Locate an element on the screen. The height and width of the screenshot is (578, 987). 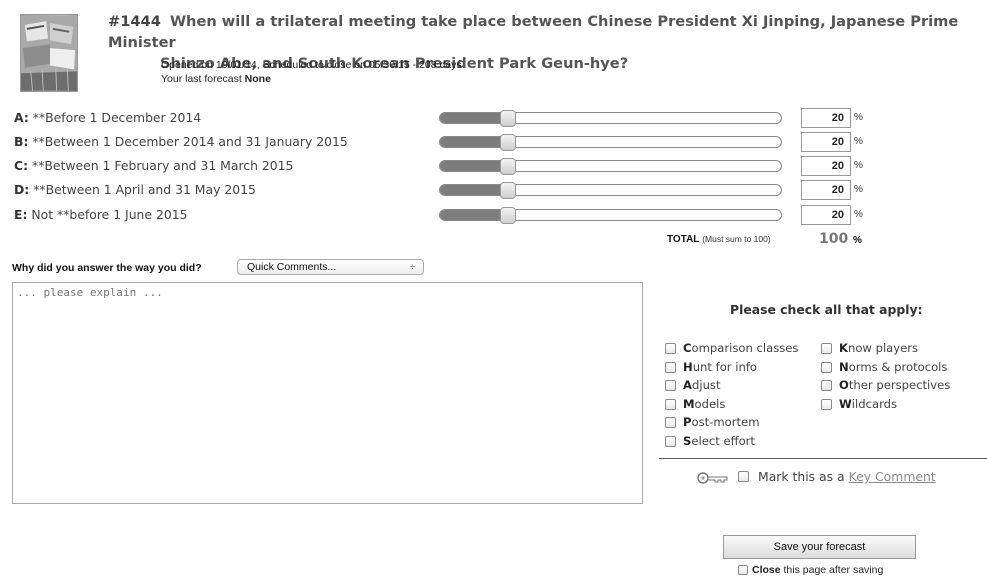
option-row: A: **Before 1 December 2014 20% is located at coordinates (494, 118).